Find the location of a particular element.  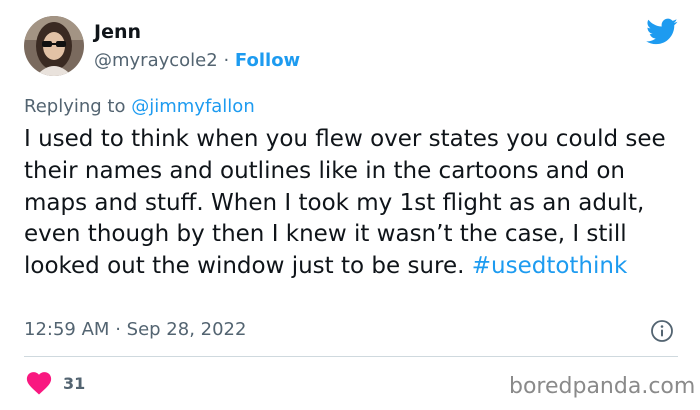

author-name: Jenn is located at coordinates (117, 32).